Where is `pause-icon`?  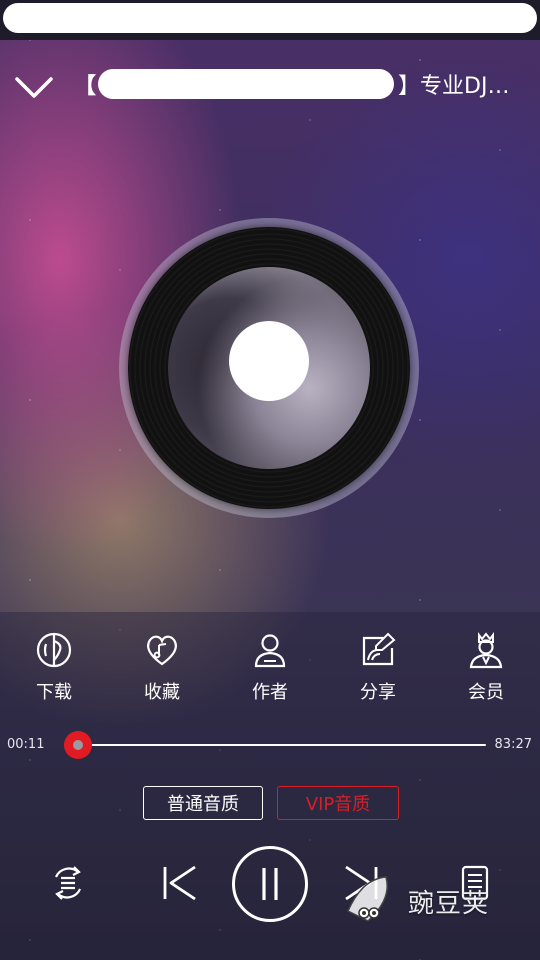
pause-icon is located at coordinates (270, 884).